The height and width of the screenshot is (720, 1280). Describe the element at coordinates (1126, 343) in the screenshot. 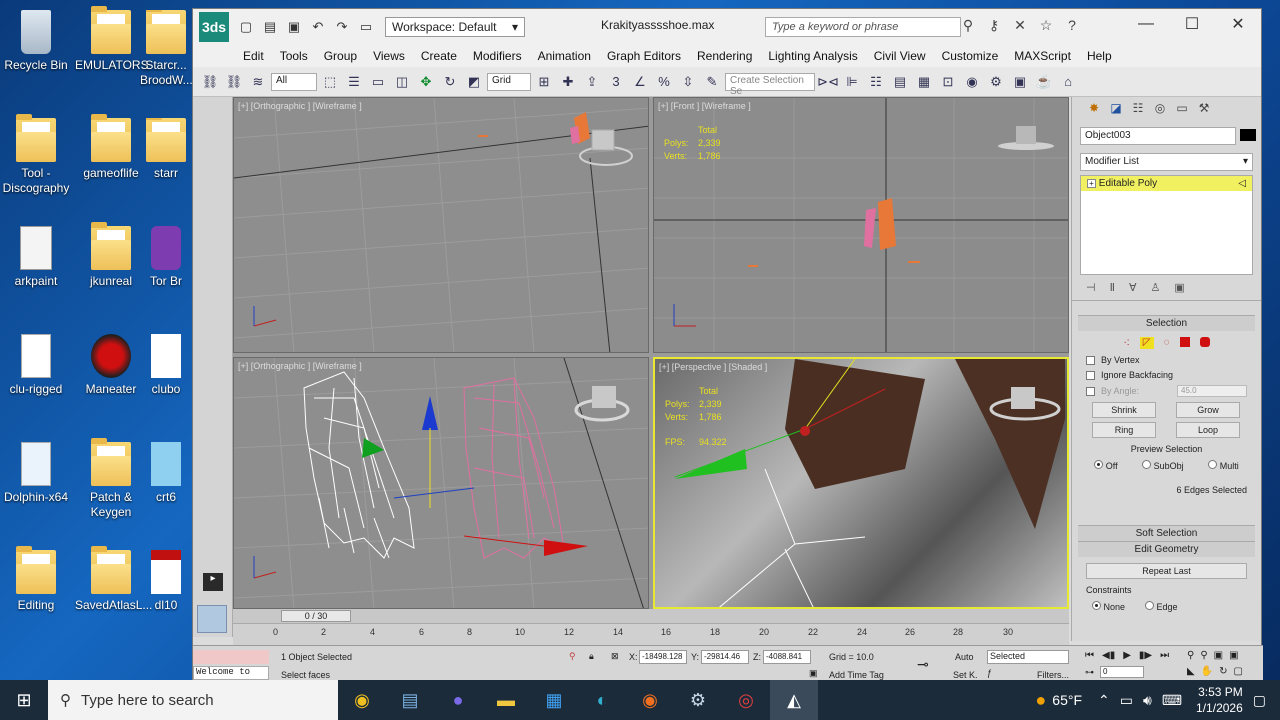

I see `vertex-icon: ·:` at that location.